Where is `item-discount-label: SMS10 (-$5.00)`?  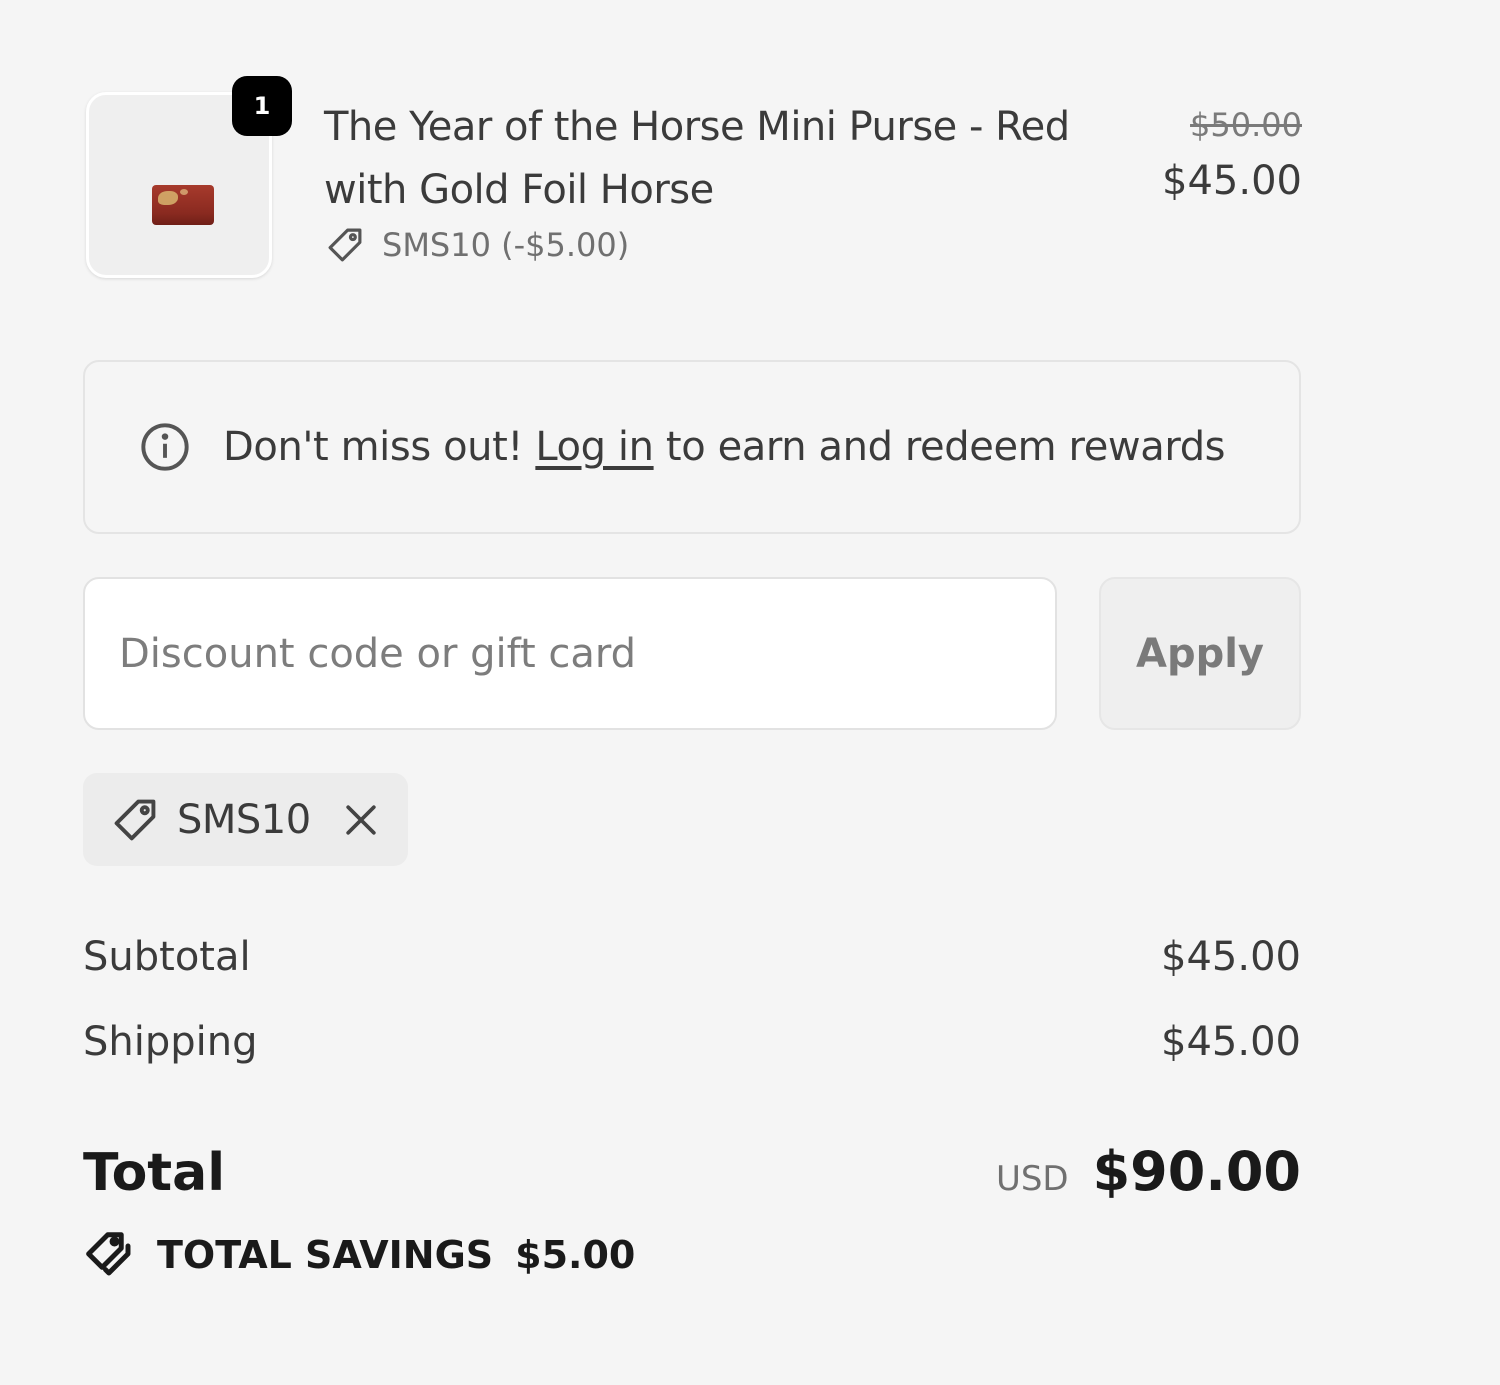 item-discount-label: SMS10 (-$5.00) is located at coordinates (506, 245).